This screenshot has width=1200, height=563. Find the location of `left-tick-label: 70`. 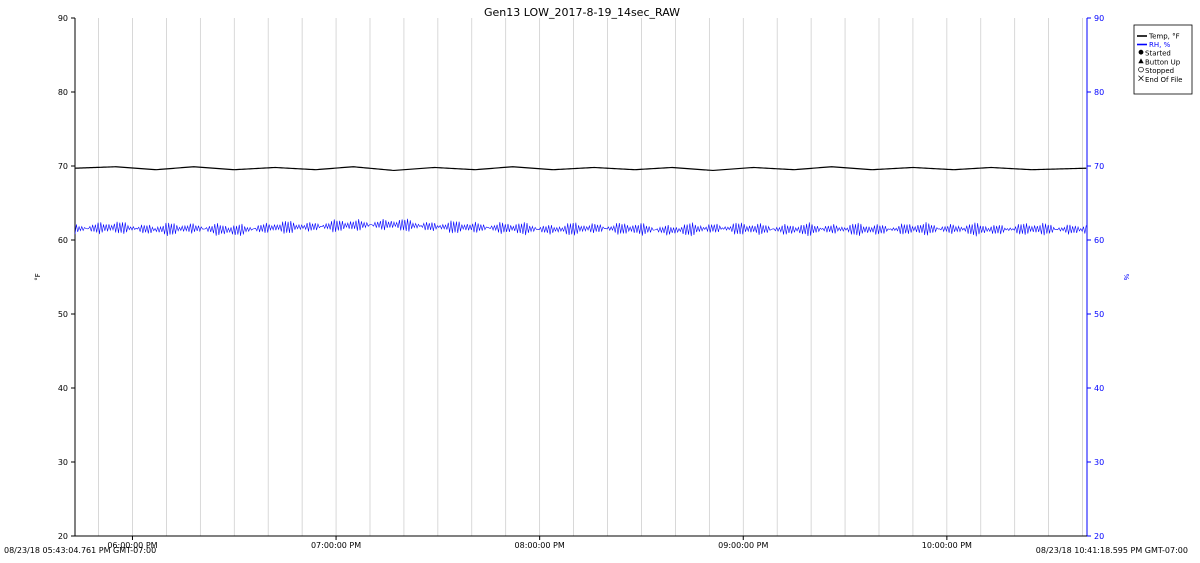

left-tick-label: 70 is located at coordinates (63, 166).